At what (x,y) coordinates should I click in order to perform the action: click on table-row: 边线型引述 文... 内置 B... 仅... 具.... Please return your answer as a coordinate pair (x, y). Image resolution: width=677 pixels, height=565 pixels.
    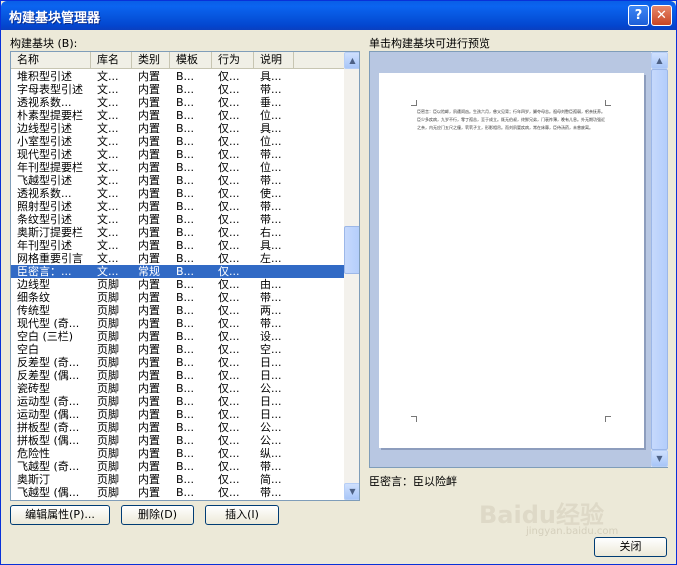
    Looking at the image, I should click on (177, 128).